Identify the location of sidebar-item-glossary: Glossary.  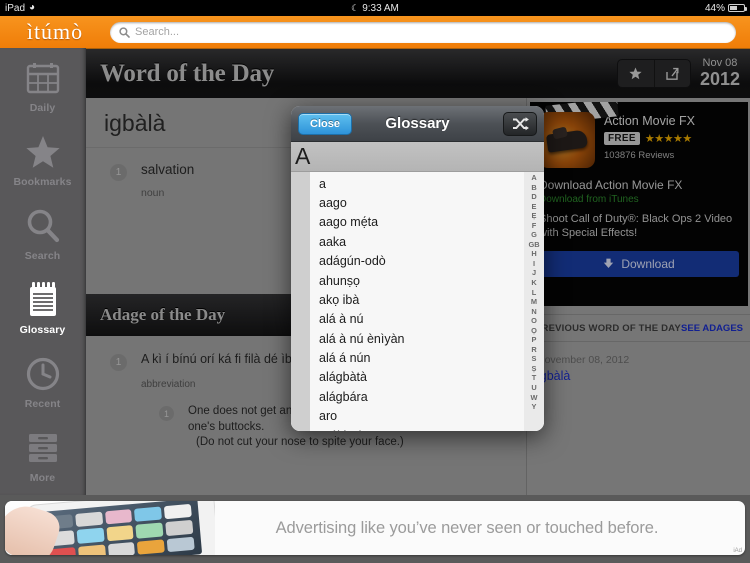
(42, 307).